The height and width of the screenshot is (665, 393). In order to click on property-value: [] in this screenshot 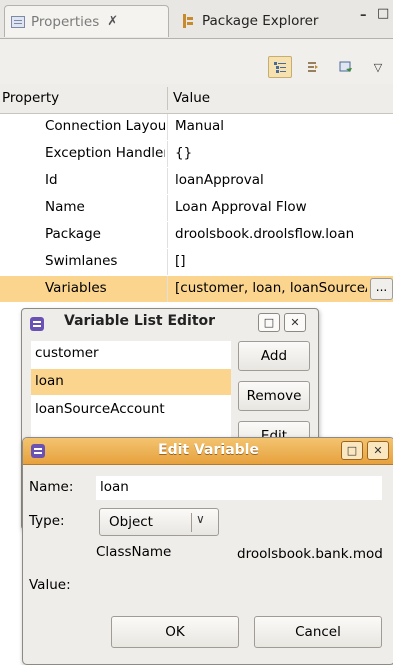, I will do `click(180, 261)`.